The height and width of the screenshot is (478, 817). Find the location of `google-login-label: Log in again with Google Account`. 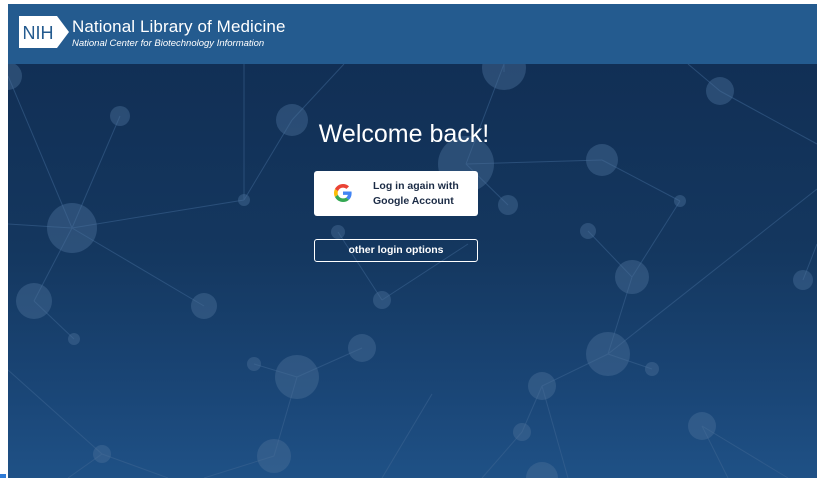

google-login-label: Log in again with Google Account is located at coordinates (423, 194).